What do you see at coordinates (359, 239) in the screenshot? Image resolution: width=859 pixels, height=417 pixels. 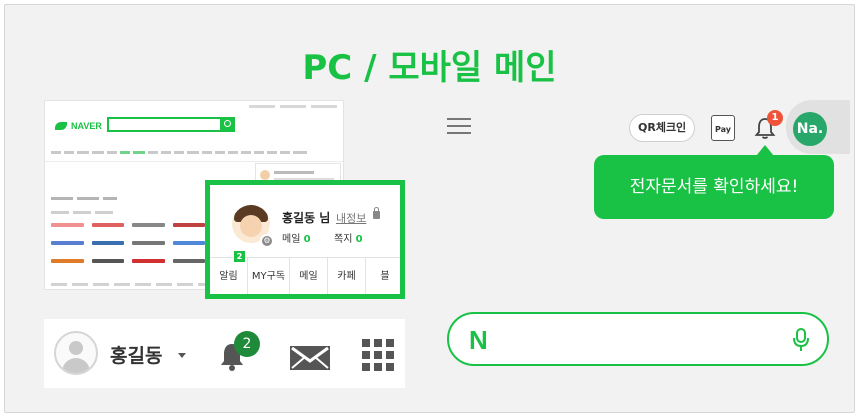 I see `note-count-value: 0` at bounding box center [359, 239].